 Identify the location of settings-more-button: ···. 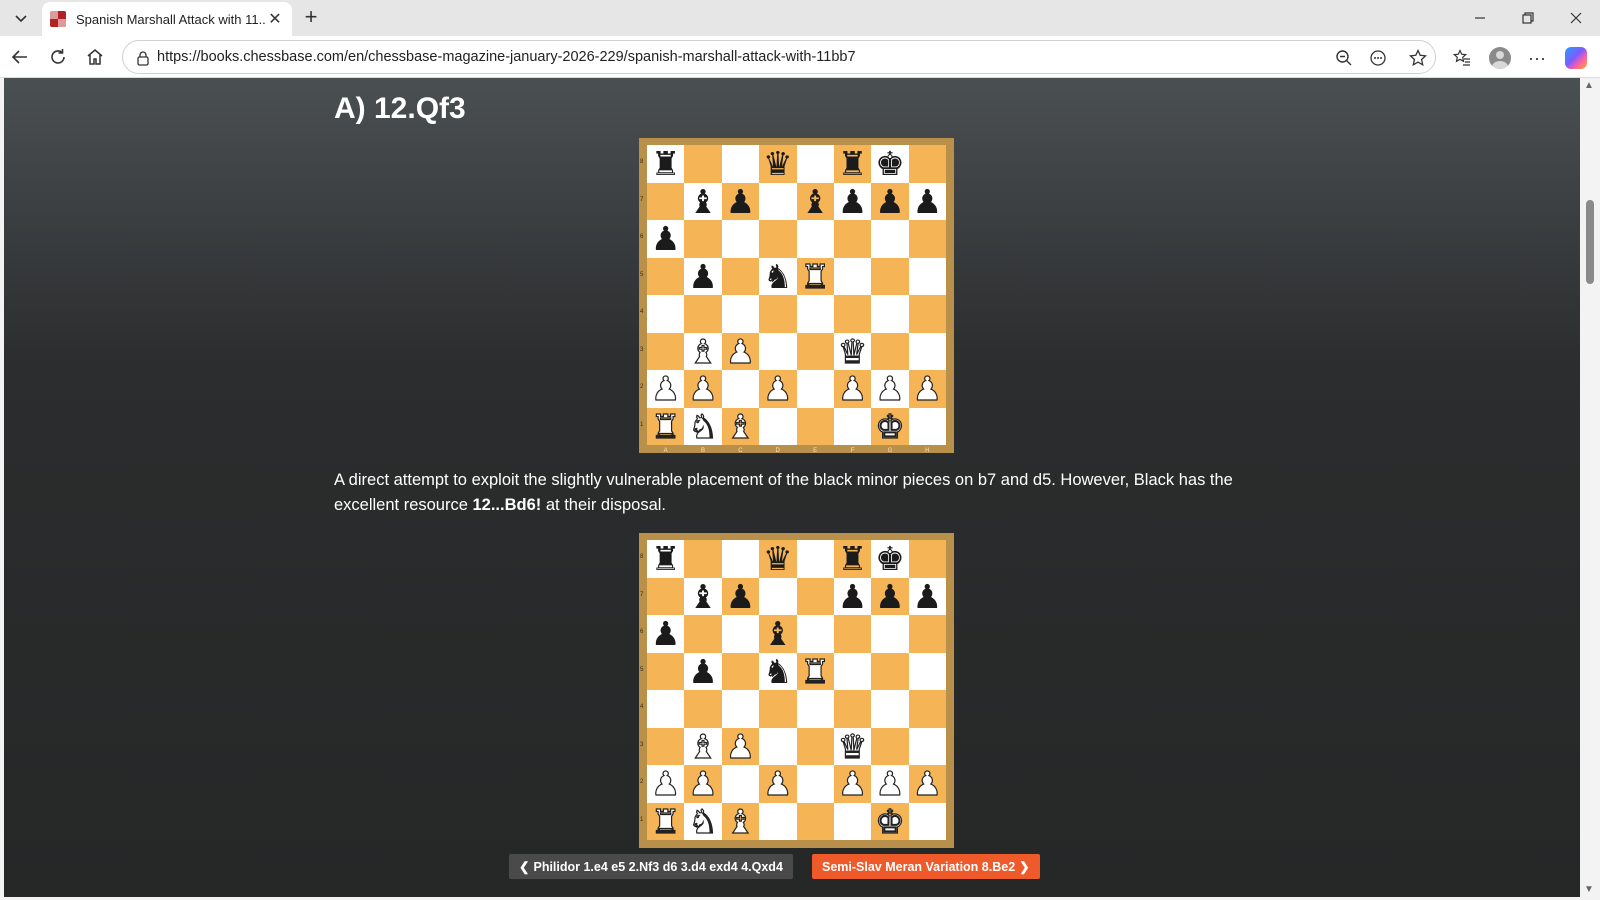
(1537, 58).